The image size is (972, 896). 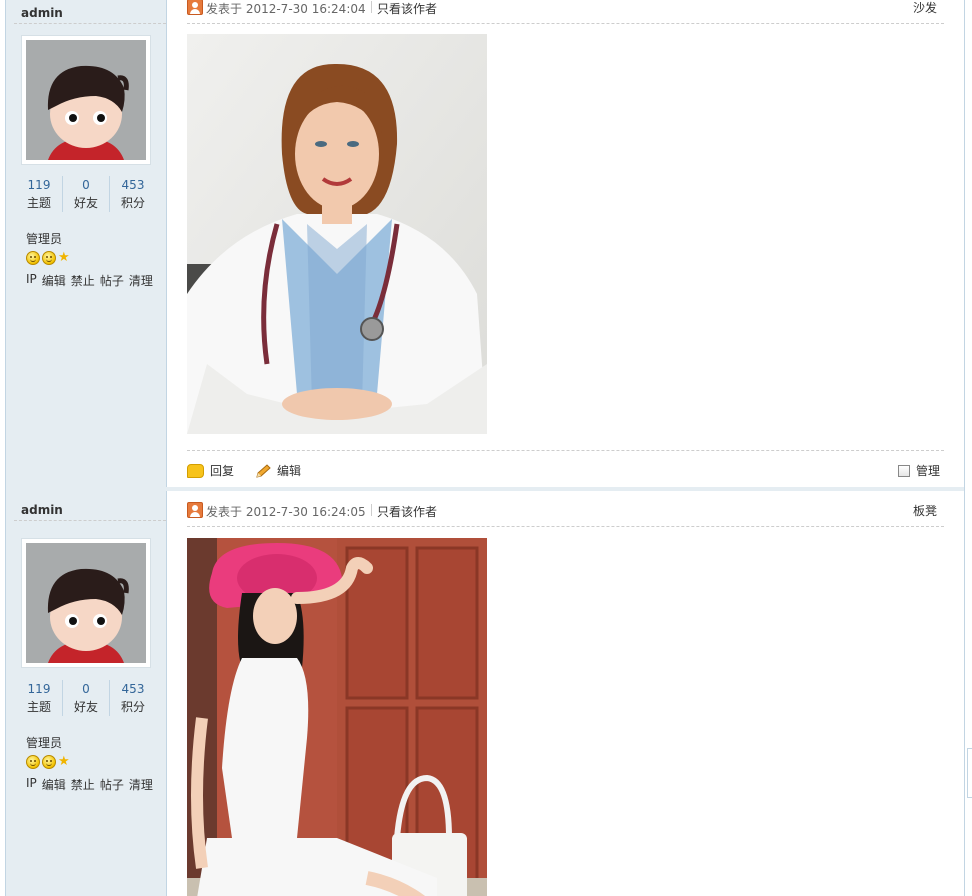 I want to click on pencil-icon, so click(x=263, y=470).